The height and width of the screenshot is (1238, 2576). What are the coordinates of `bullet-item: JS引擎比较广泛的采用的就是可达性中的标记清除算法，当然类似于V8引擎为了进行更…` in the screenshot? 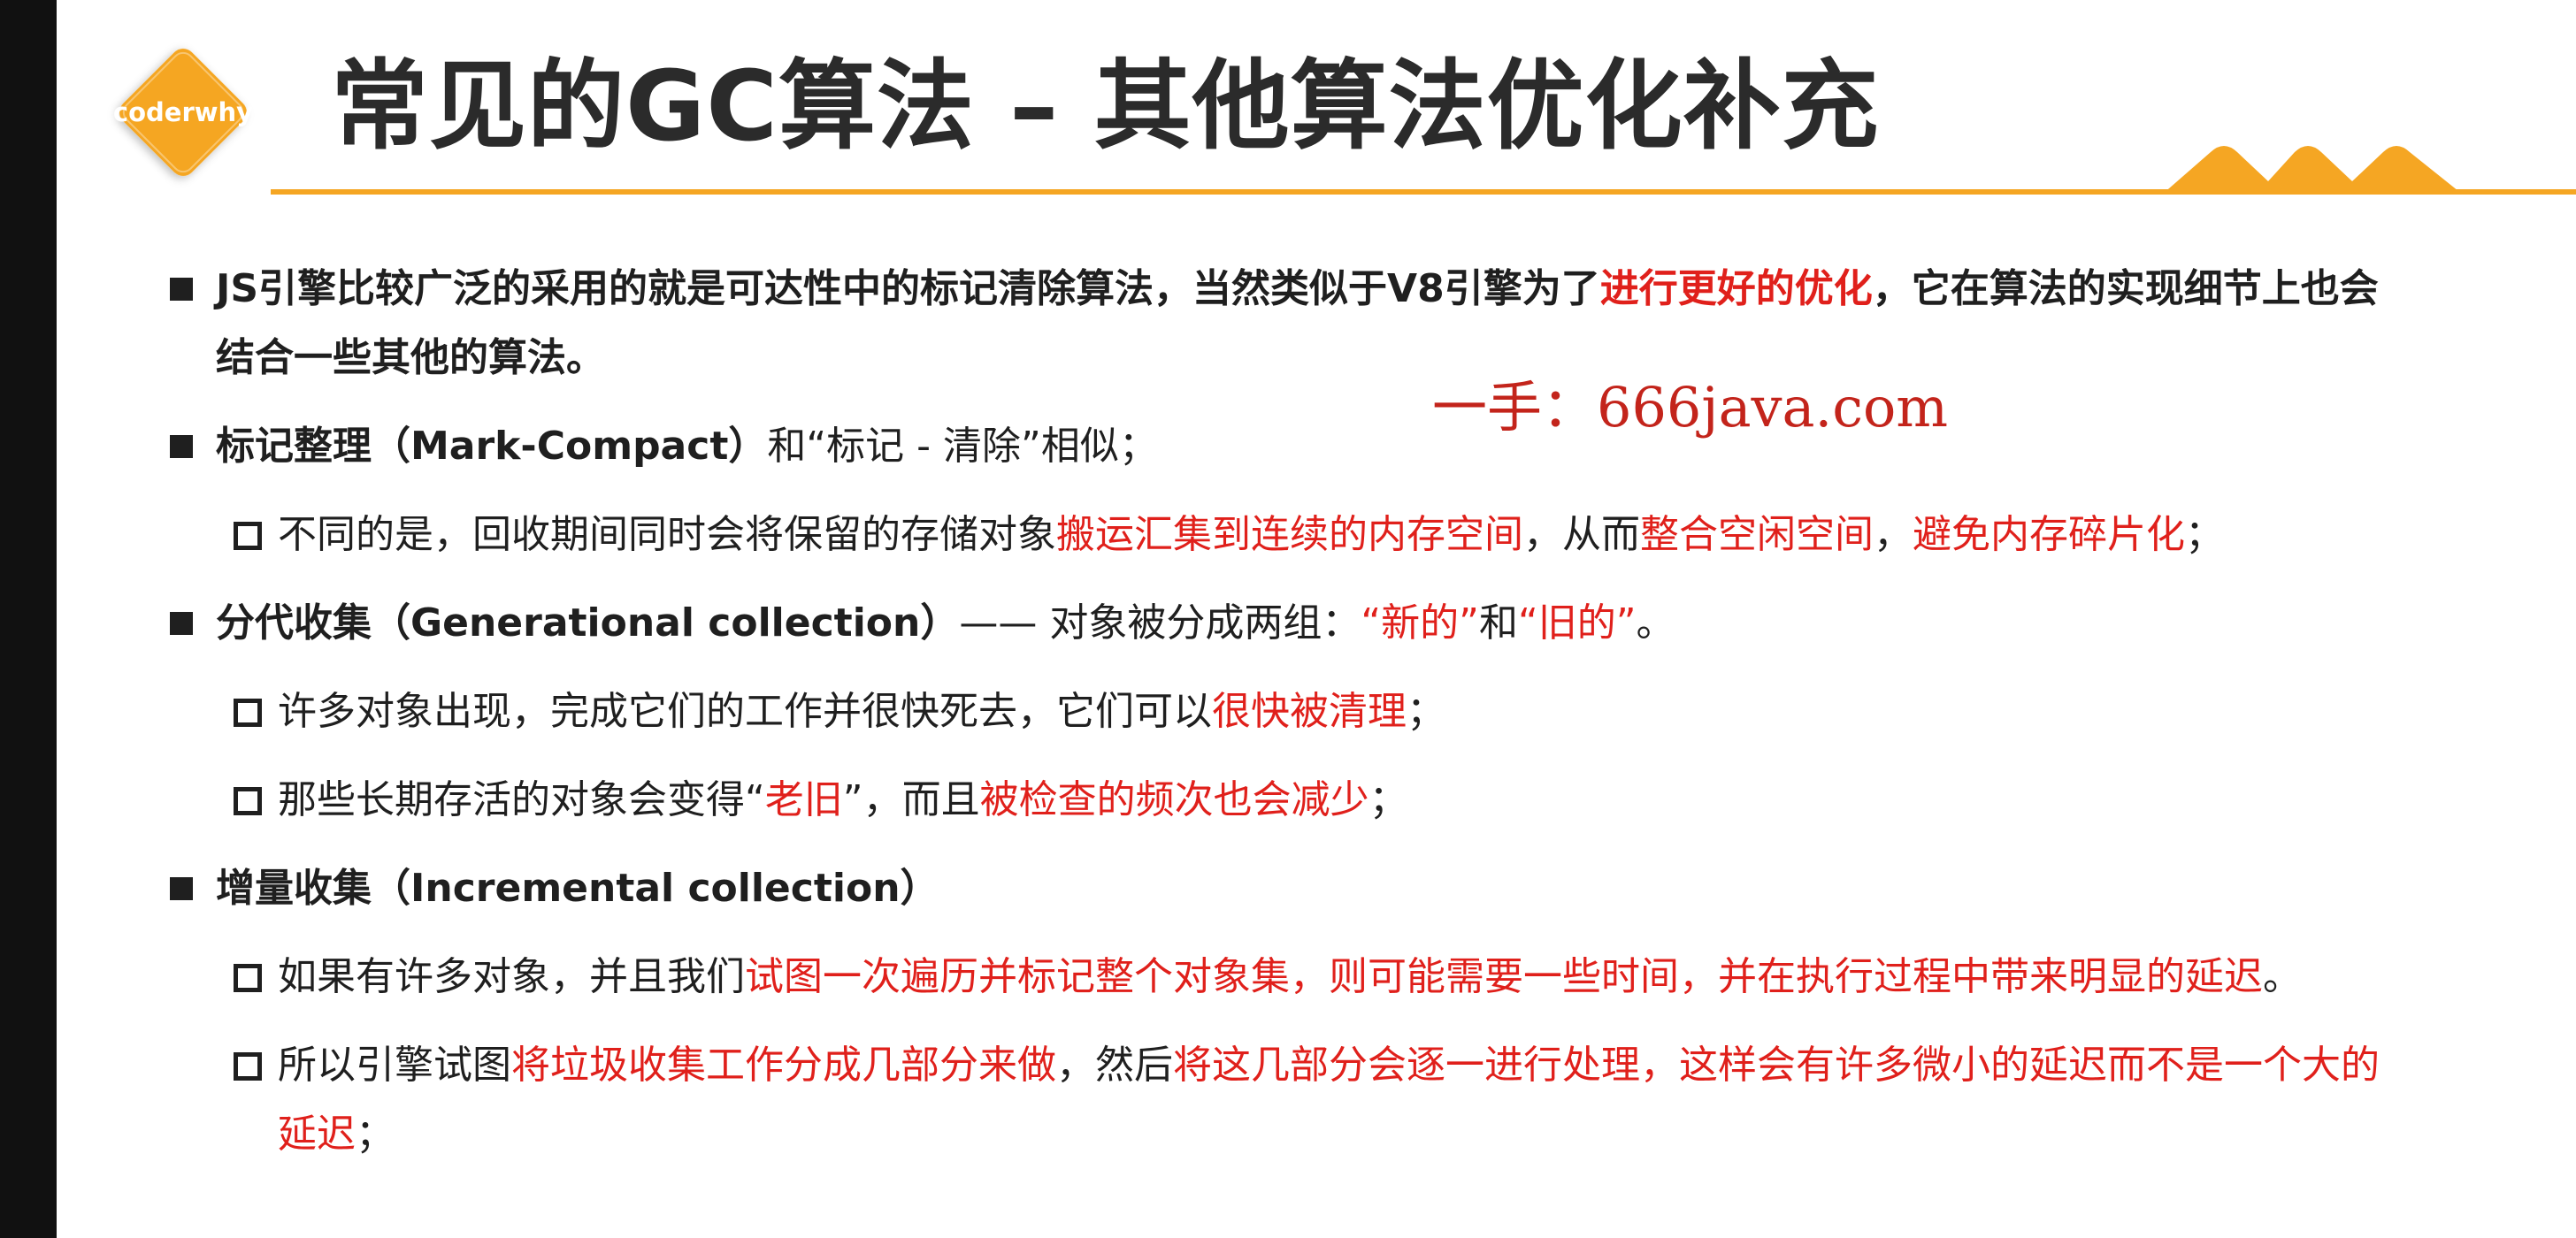 It's located at (1335, 324).